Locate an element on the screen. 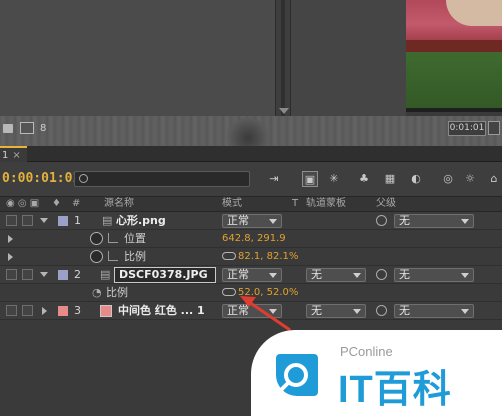  property-label: 比例 is located at coordinates (117, 292).